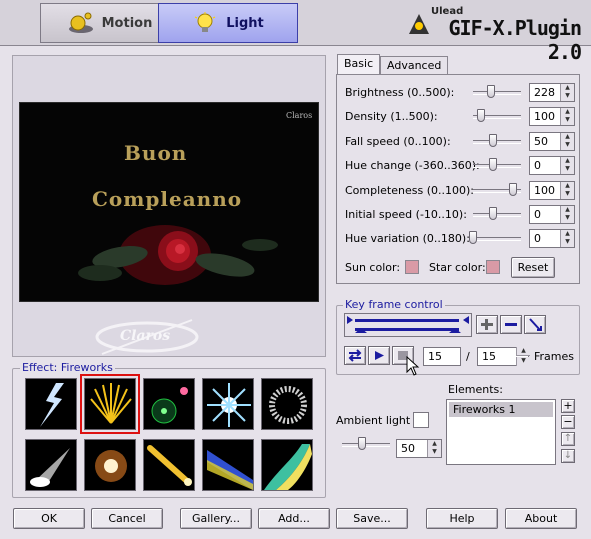 This screenshot has width=591, height=539. What do you see at coordinates (447, 11) in the screenshot?
I see `brand-vendor: Ulead` at bounding box center [447, 11].